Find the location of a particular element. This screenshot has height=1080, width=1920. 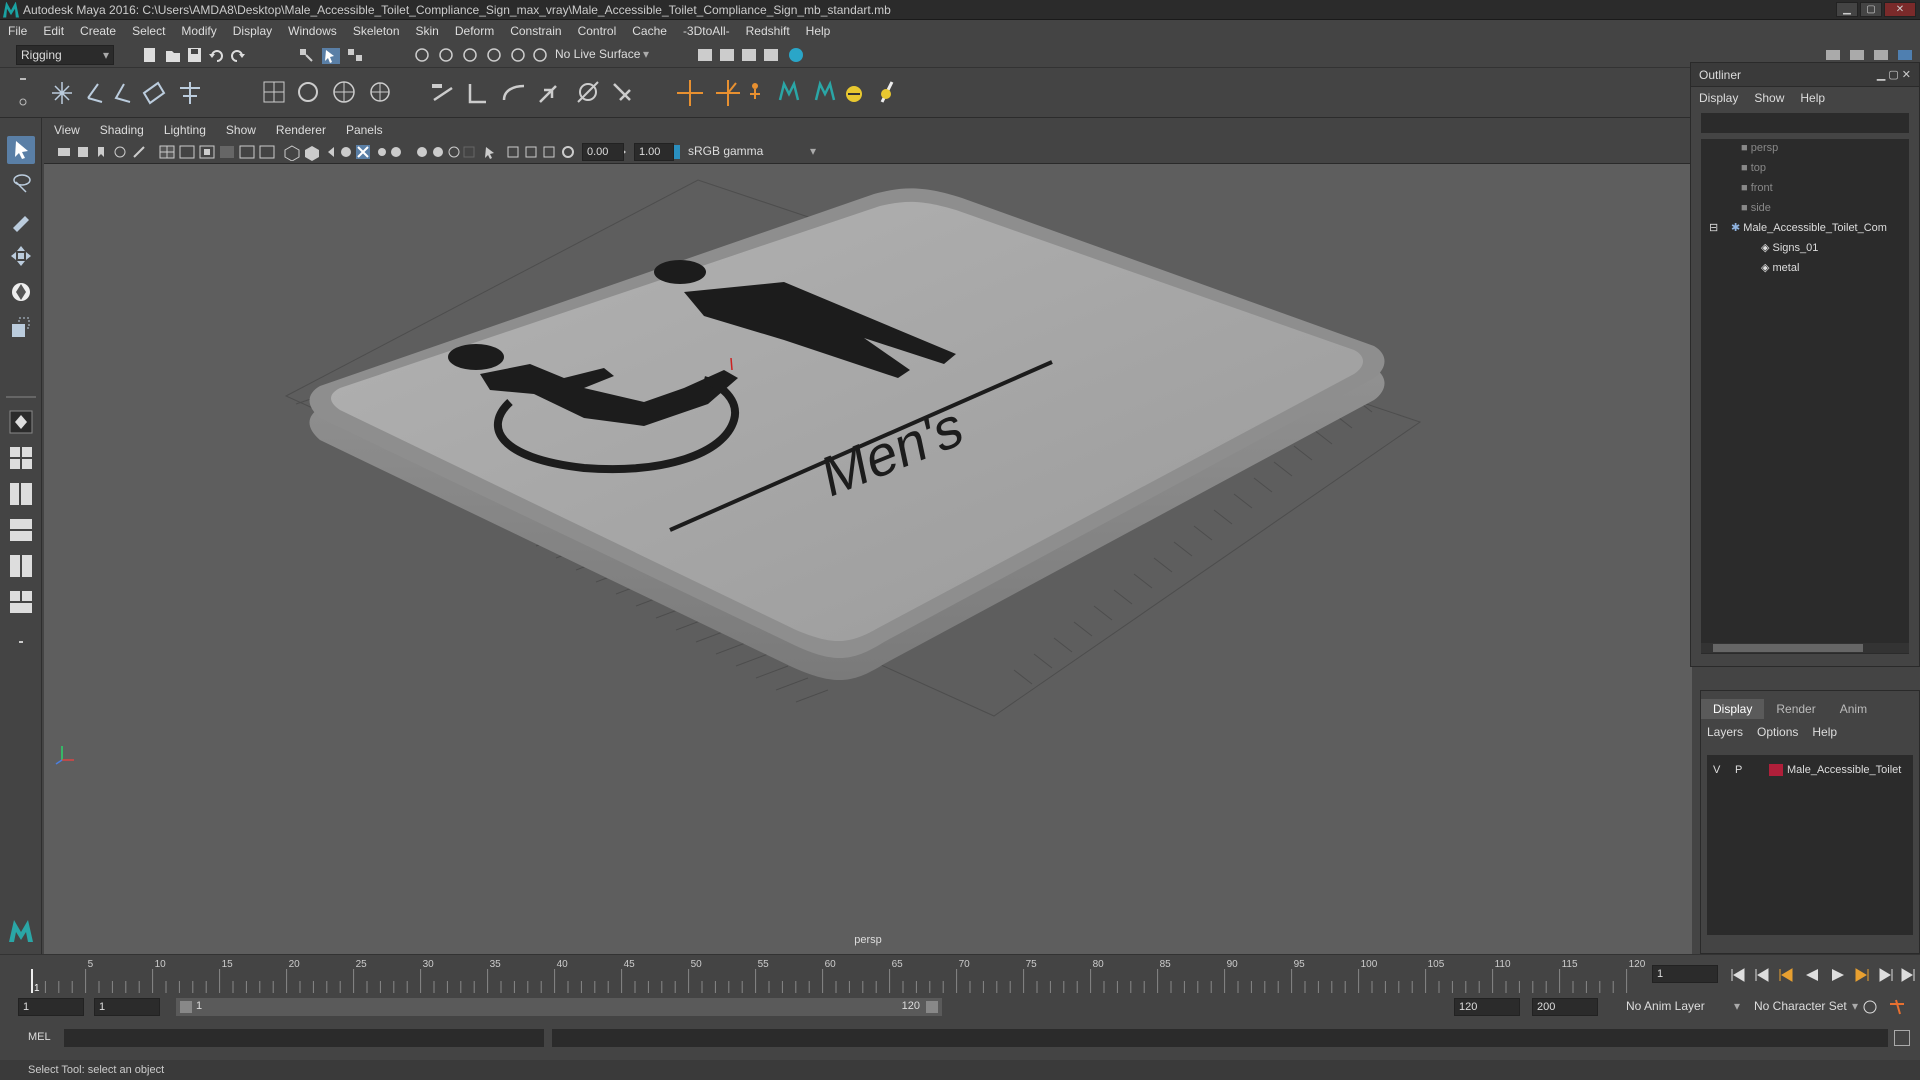

outliner-scrollbar is located at coordinates (1805, 648).